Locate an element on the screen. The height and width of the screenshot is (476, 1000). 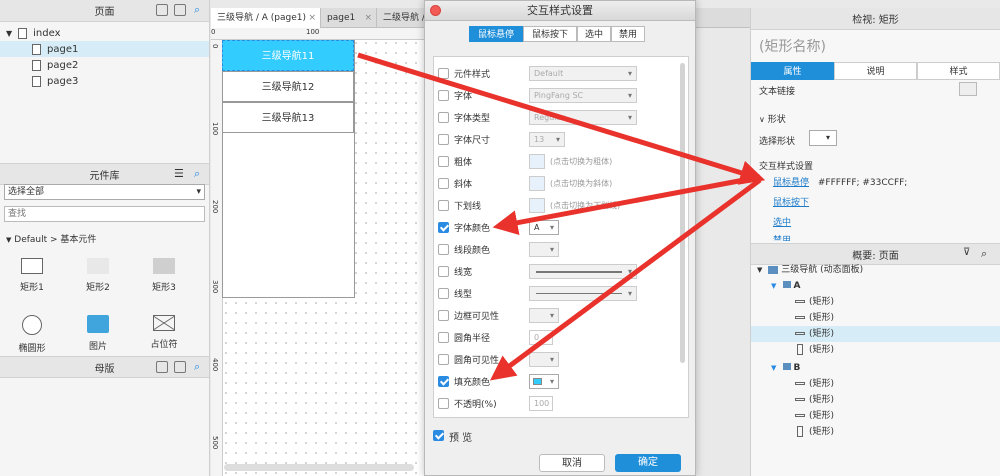
italic-icon is located at coordinates (537, 183).